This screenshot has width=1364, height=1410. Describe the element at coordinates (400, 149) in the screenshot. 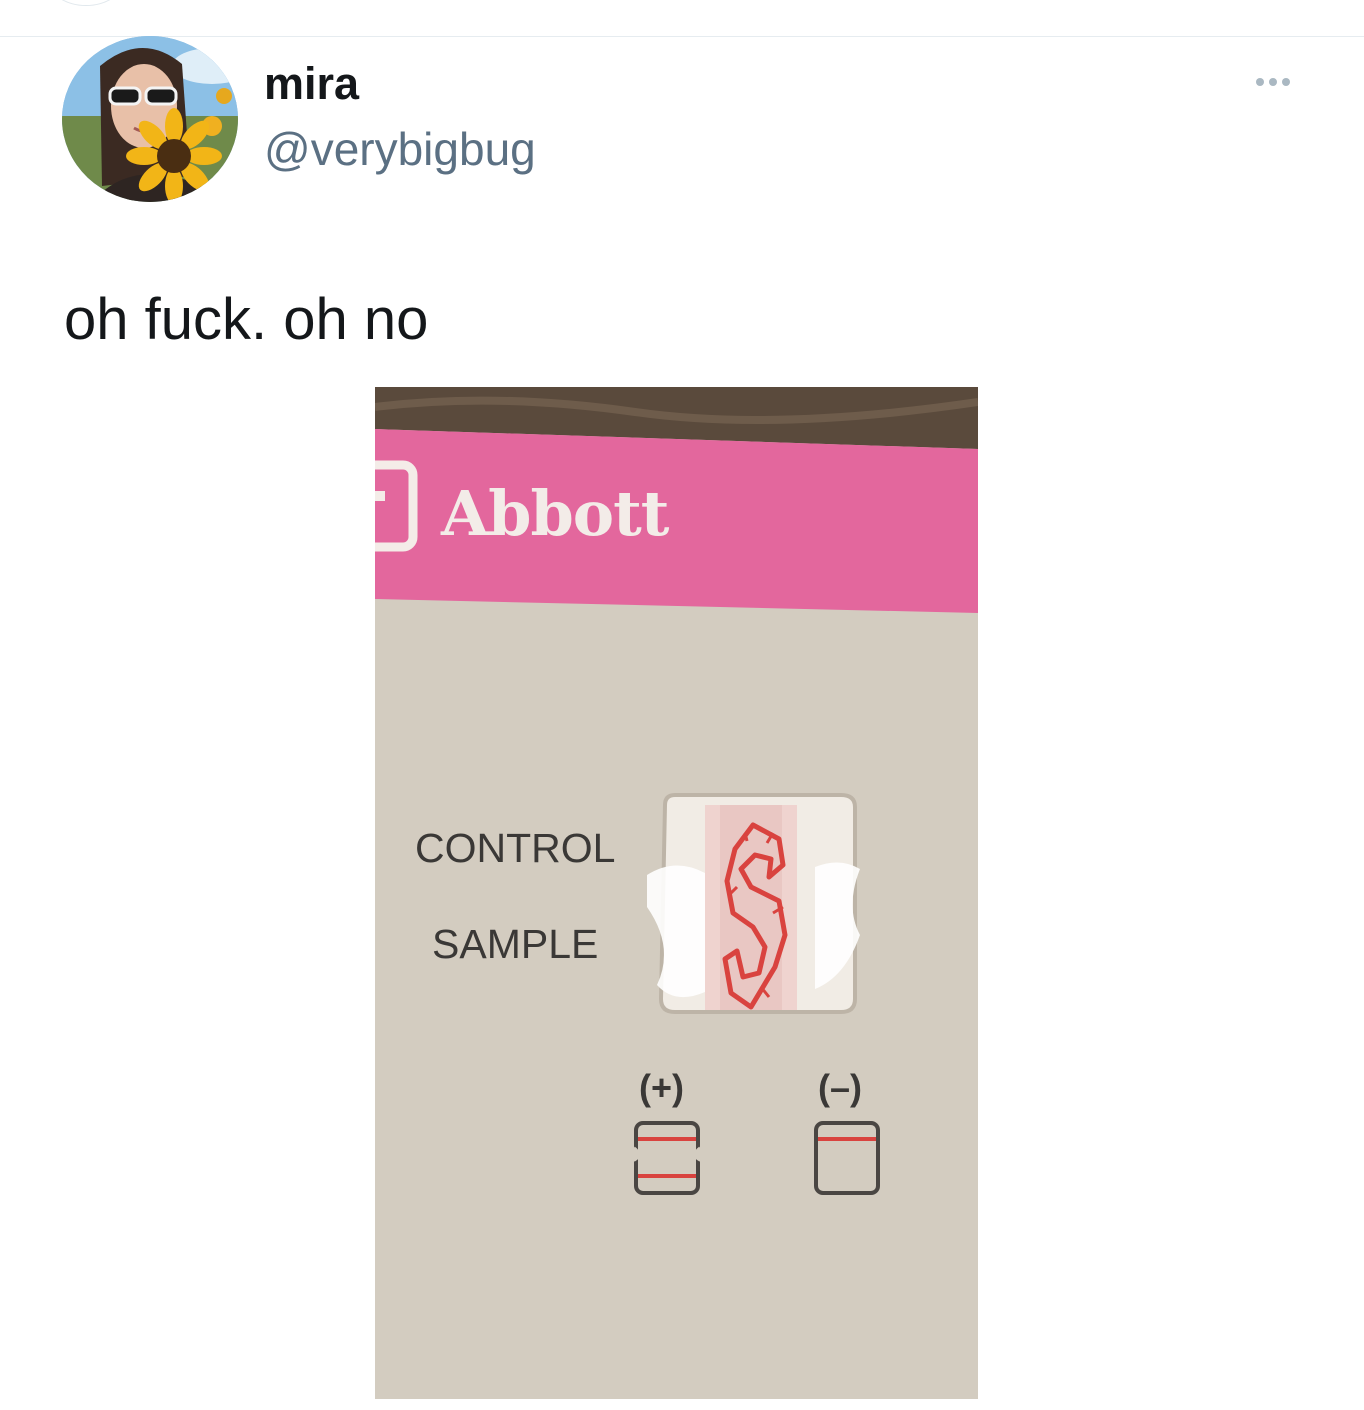

I see `user-handle: @verybigbug` at that location.